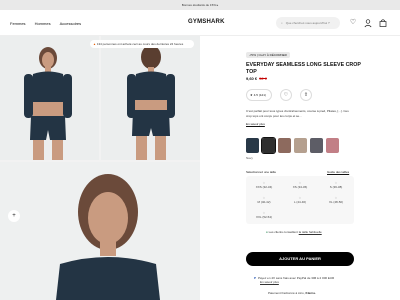 This screenshot has height=300, width=400. What do you see at coordinates (43, 23) in the screenshot?
I see `nav-hommes: Hommes` at bounding box center [43, 23].